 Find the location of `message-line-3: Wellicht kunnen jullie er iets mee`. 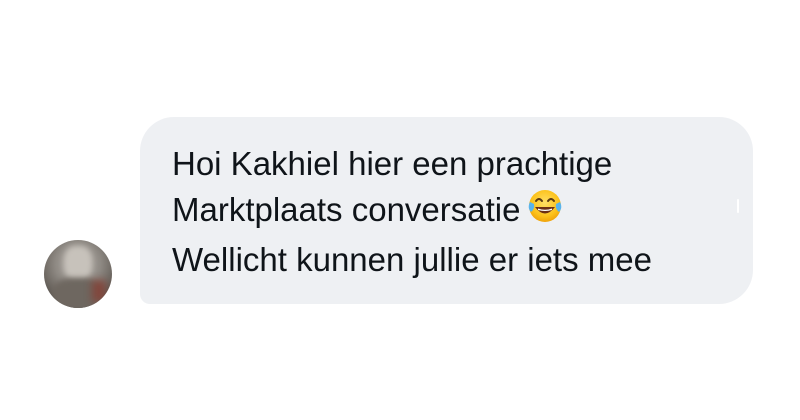

message-line-3: Wellicht kunnen jullie er iets mee is located at coordinates (412, 259).